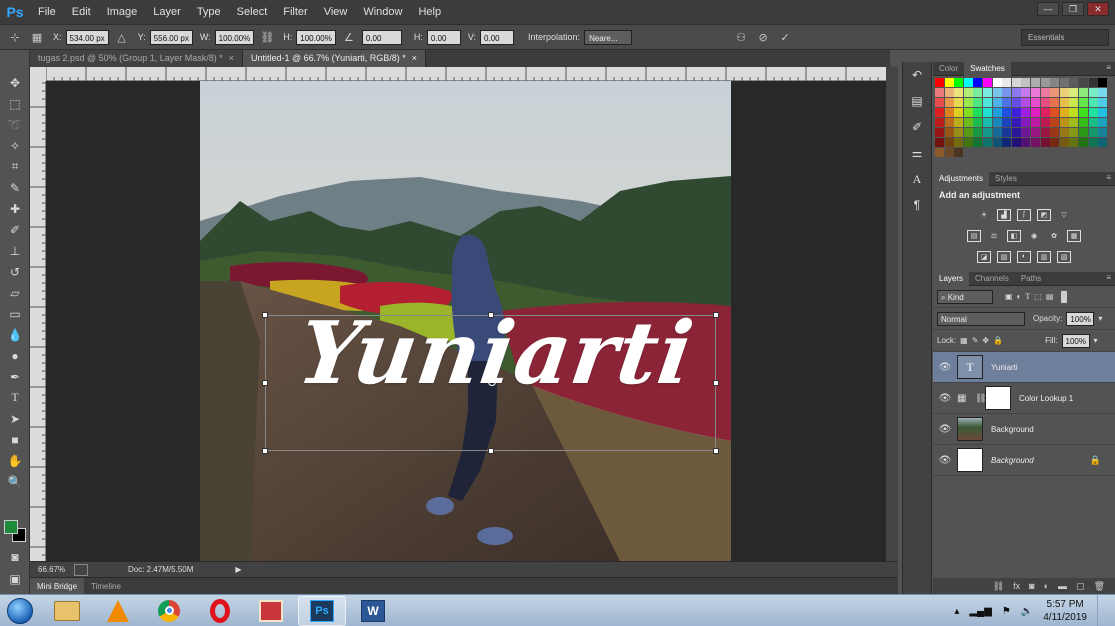  Describe the element at coordinates (81, 12) in the screenshot. I see `menu-edit: Edit` at that location.